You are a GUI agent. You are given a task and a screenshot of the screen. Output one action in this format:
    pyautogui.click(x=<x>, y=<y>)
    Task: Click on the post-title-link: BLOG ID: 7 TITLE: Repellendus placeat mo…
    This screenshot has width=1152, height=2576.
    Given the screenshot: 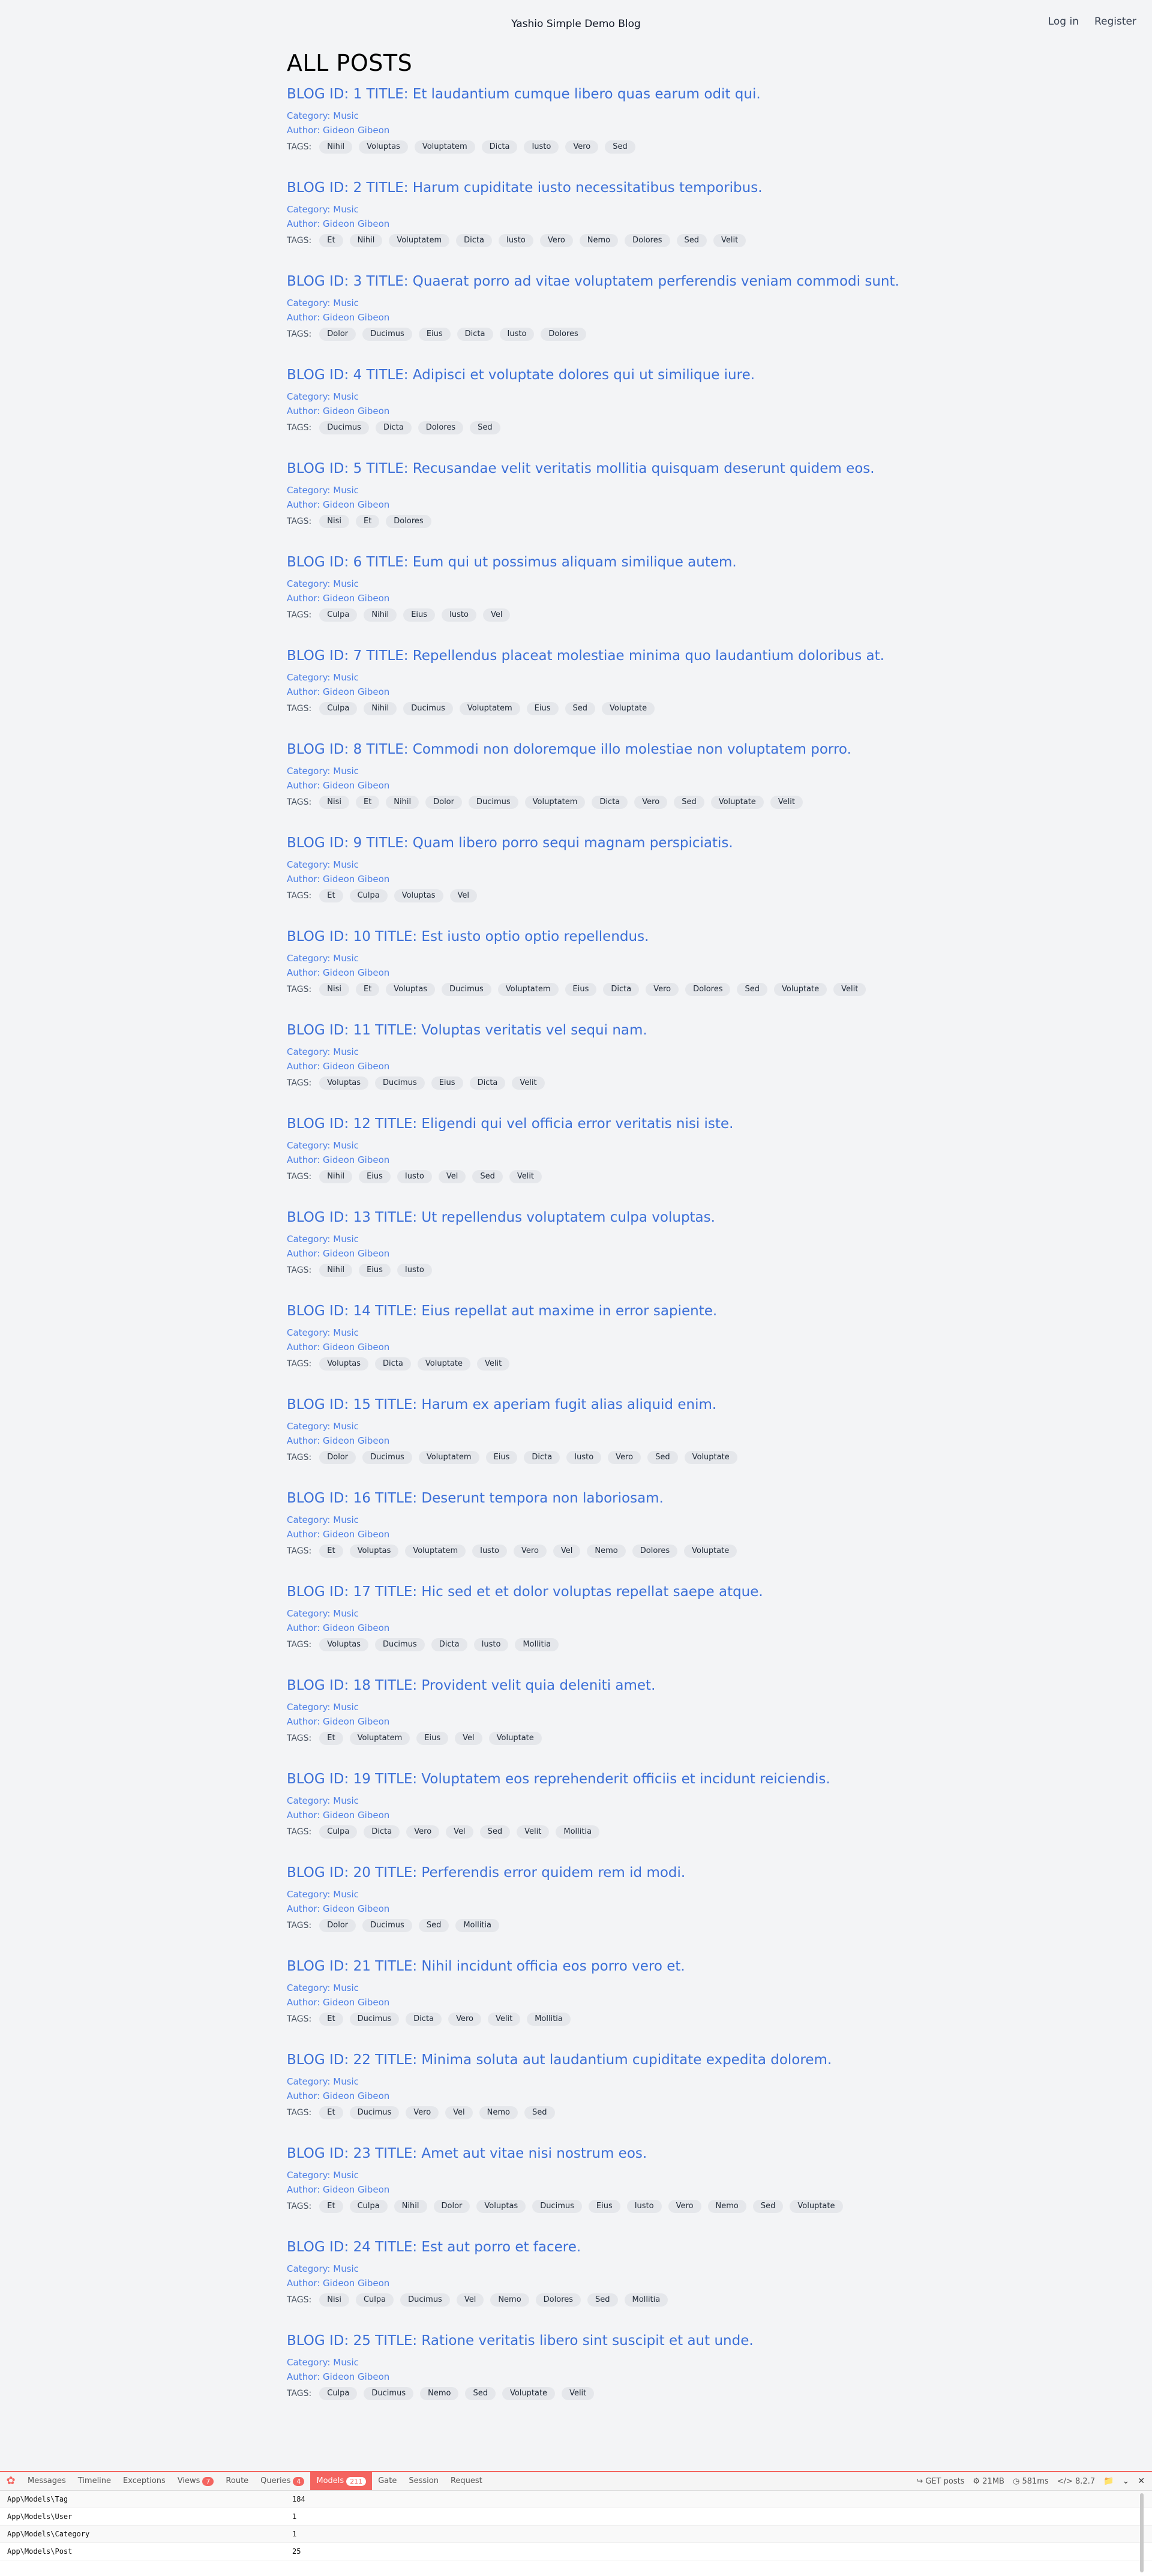 What is the action you would take?
    pyautogui.click(x=585, y=656)
    